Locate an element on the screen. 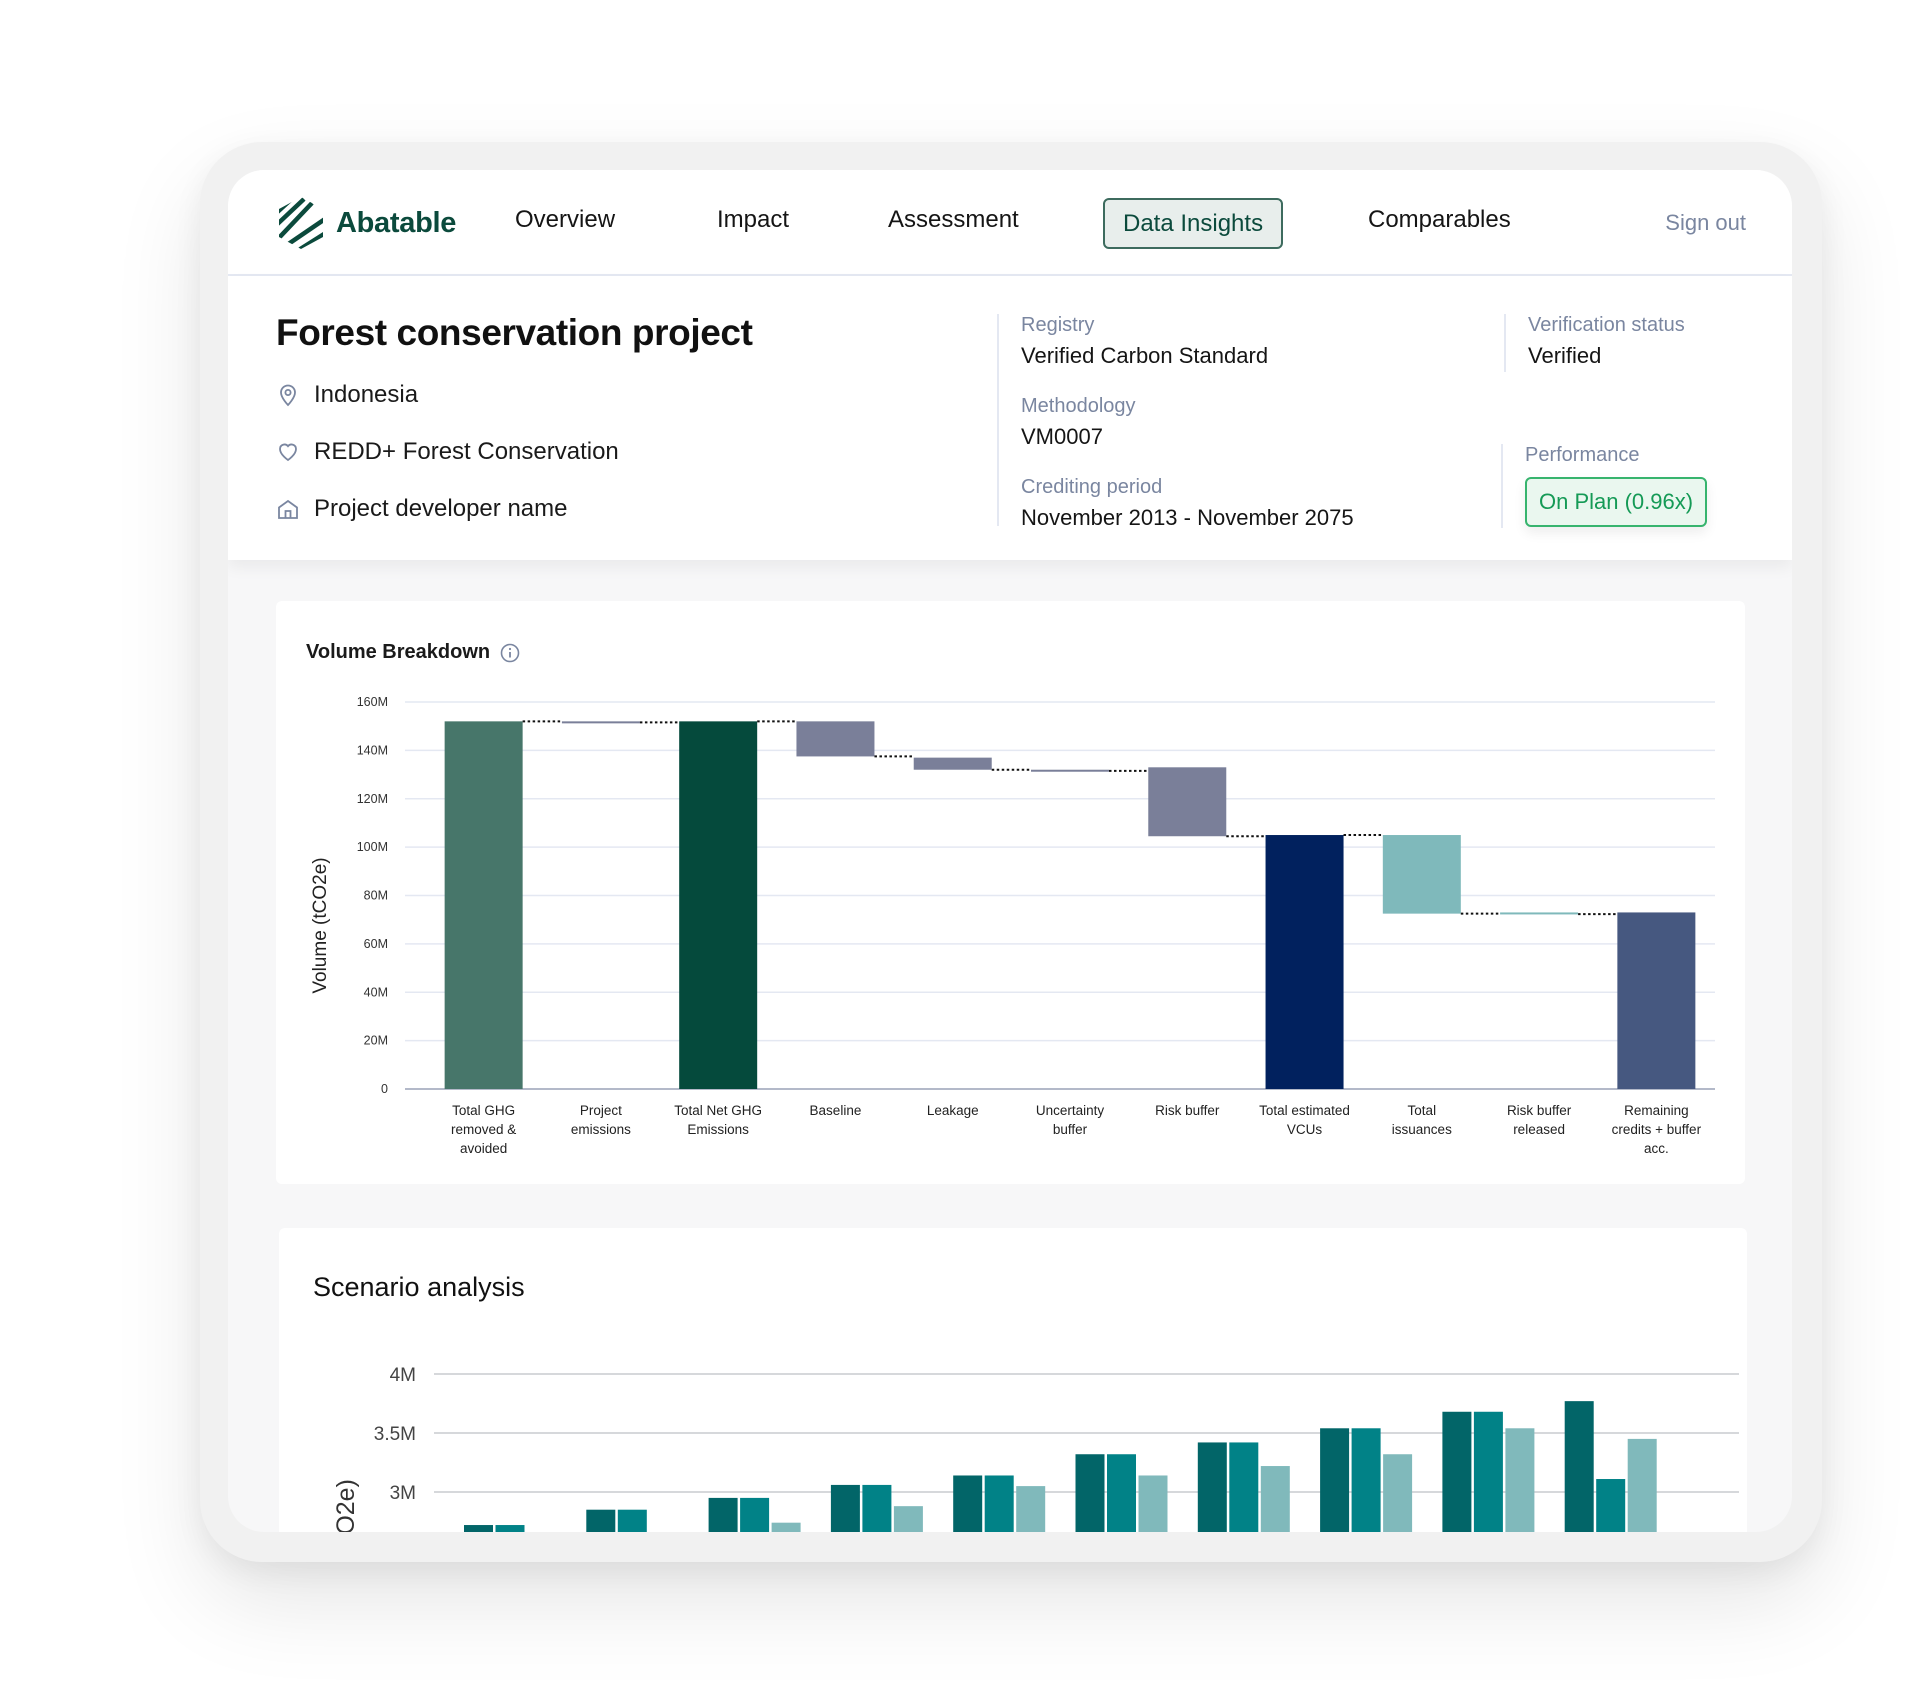 This screenshot has width=1920, height=1702. performance-column: Performance On Plan (0.96x) is located at coordinates (1604, 486).